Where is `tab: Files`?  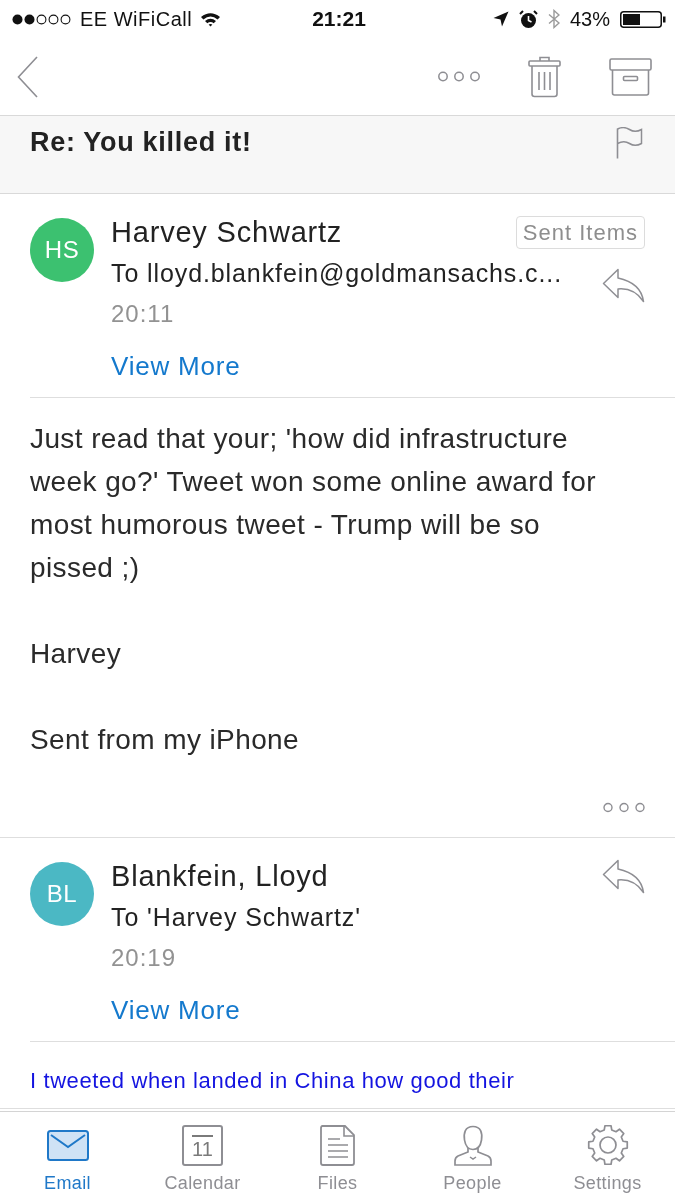
tab: Files is located at coordinates (337, 1156).